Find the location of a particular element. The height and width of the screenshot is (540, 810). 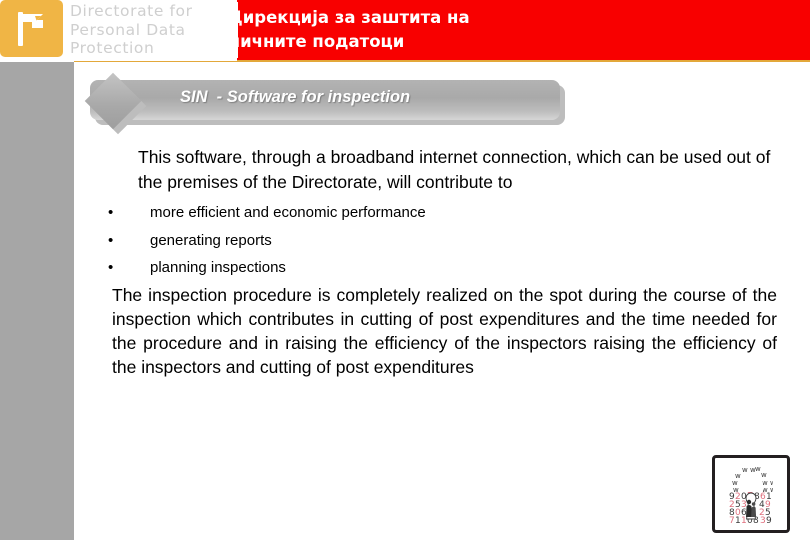

organization-name-mk: Дирекција за заштита на личните податоци is located at coordinates (349, 29).